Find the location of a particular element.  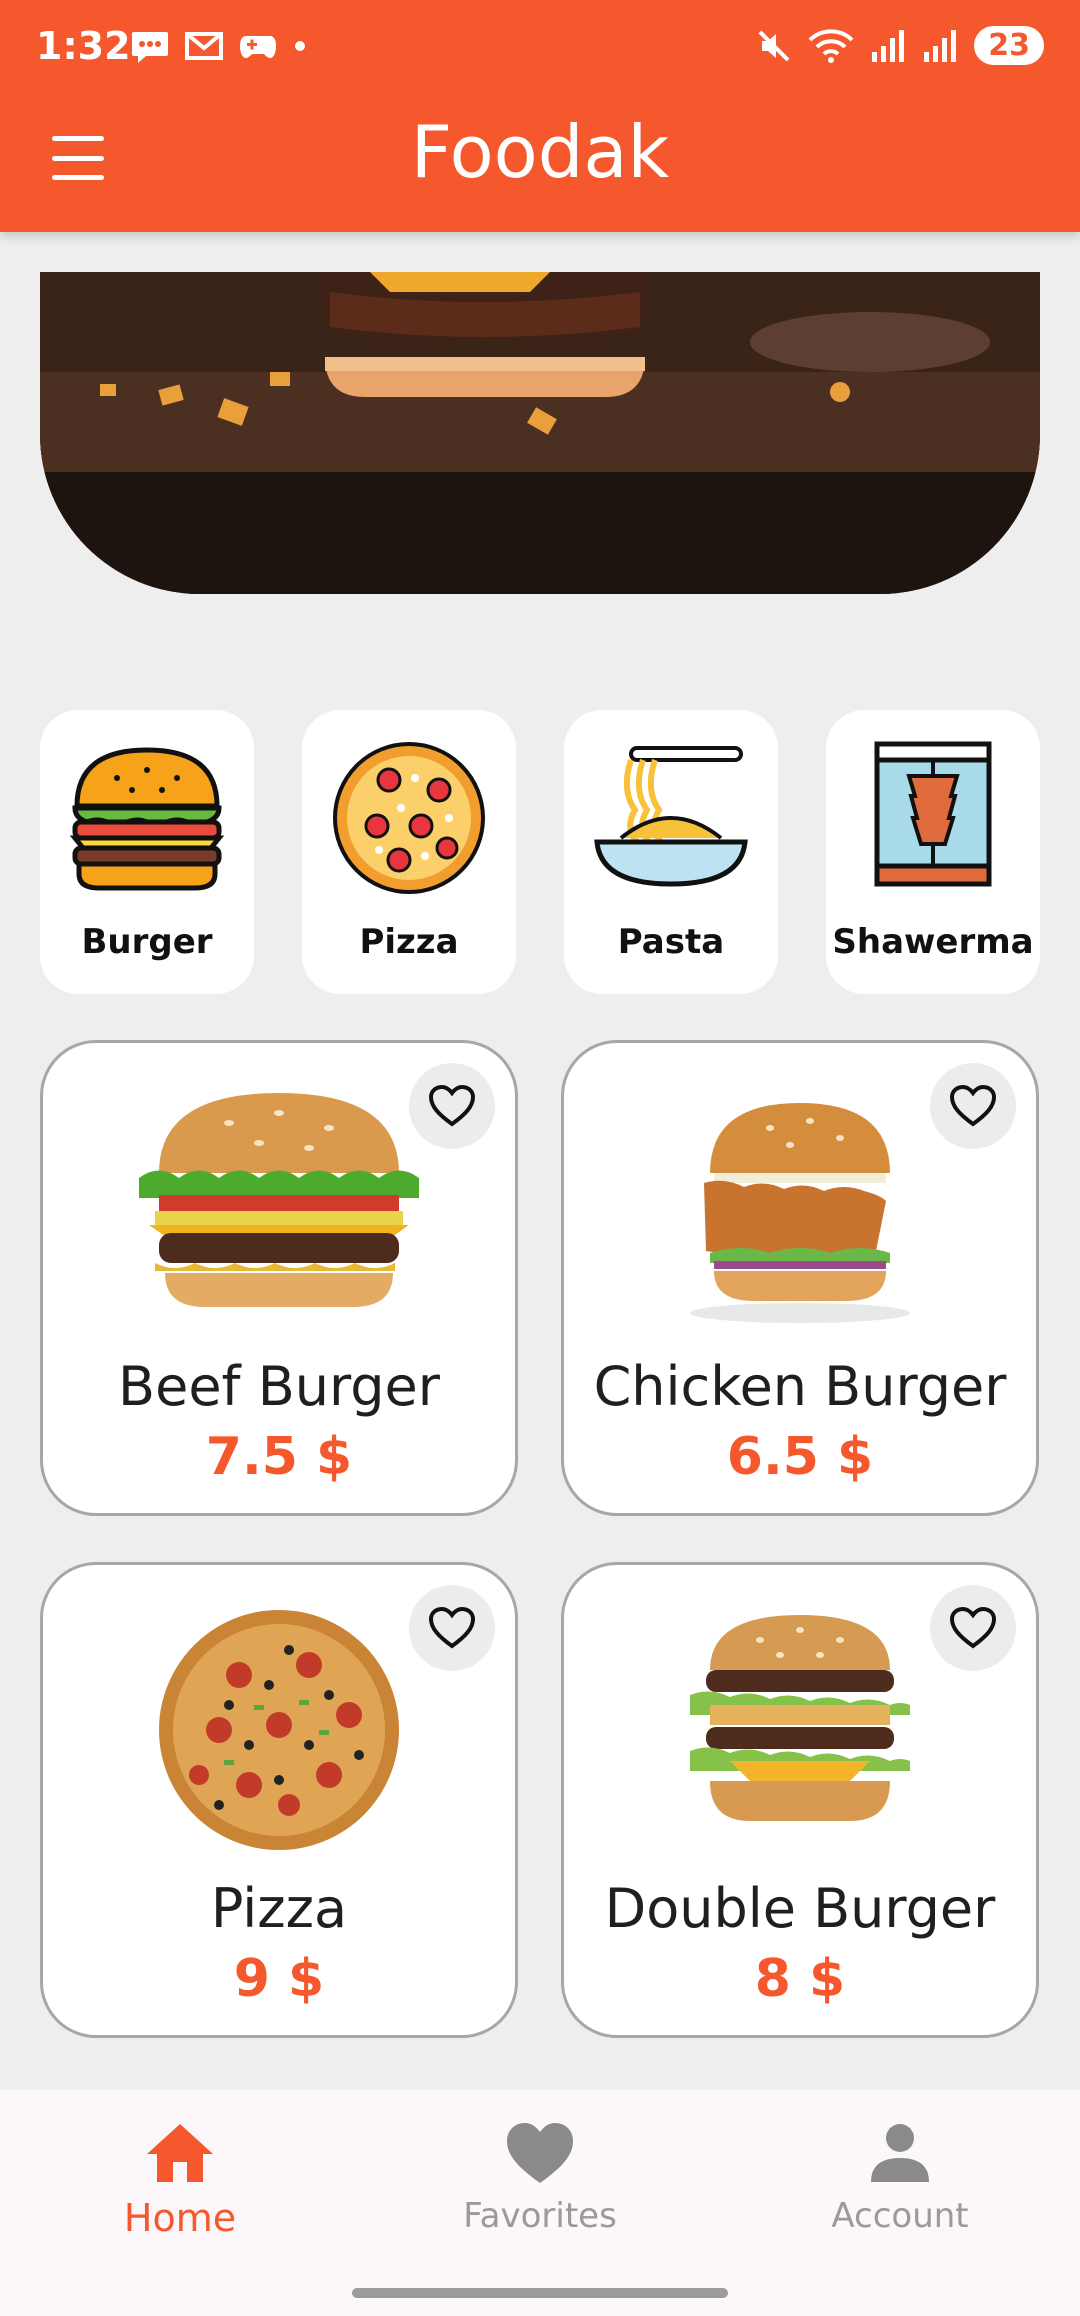

nav-home: Home is located at coordinates (180, 2180).